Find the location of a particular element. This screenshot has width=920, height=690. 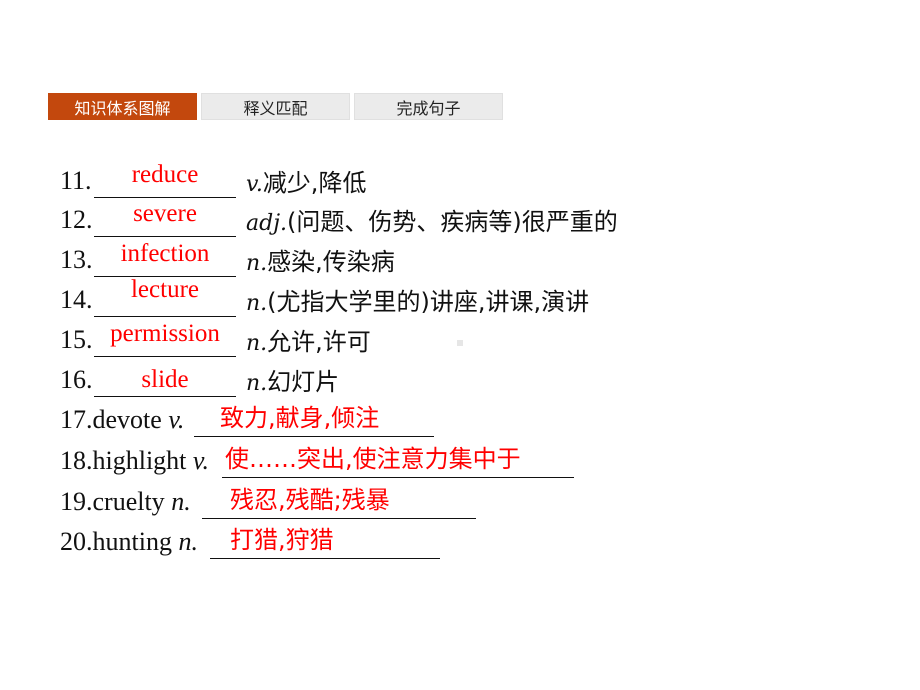

tab-bar: 知识体系图解 释义匹配 完成句子 is located at coordinates (275, 106).